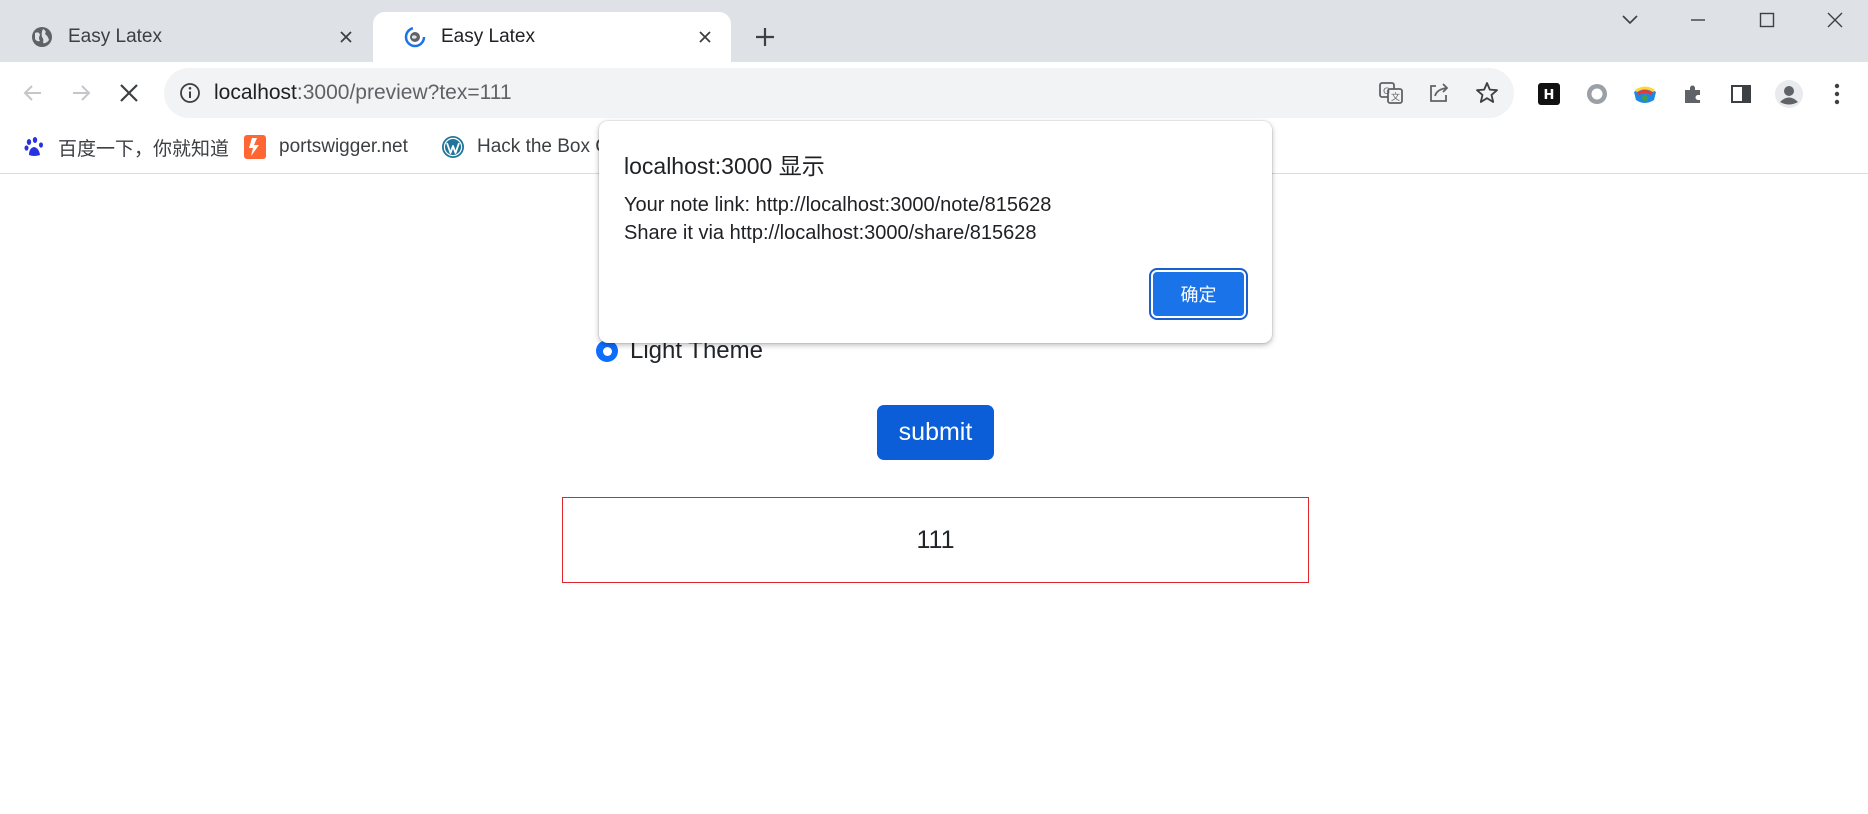  What do you see at coordinates (1395, 97) in the screenshot?
I see `svg-text: 文` at bounding box center [1395, 97].